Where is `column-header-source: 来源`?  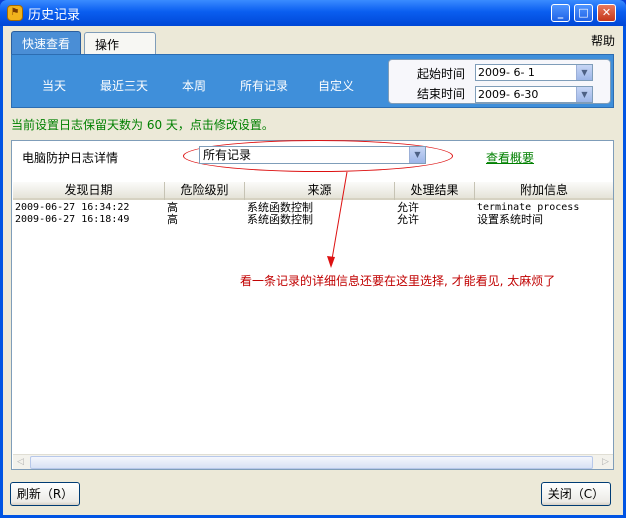
column-header-source: 来源 is located at coordinates (320, 191).